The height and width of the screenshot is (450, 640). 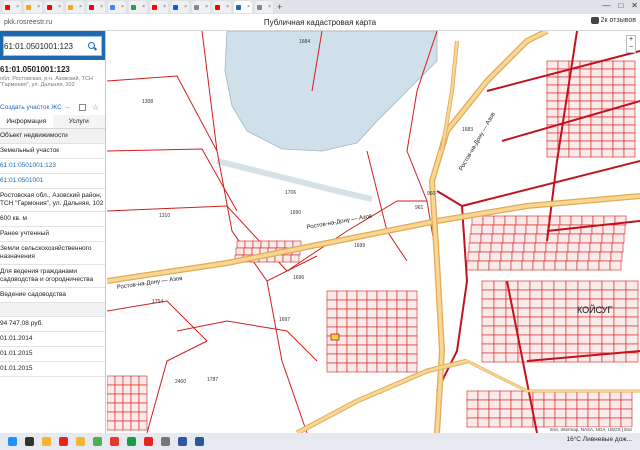 What do you see at coordinates (12, 441) in the screenshot?
I see `windows-start-icon` at bounding box center [12, 441].